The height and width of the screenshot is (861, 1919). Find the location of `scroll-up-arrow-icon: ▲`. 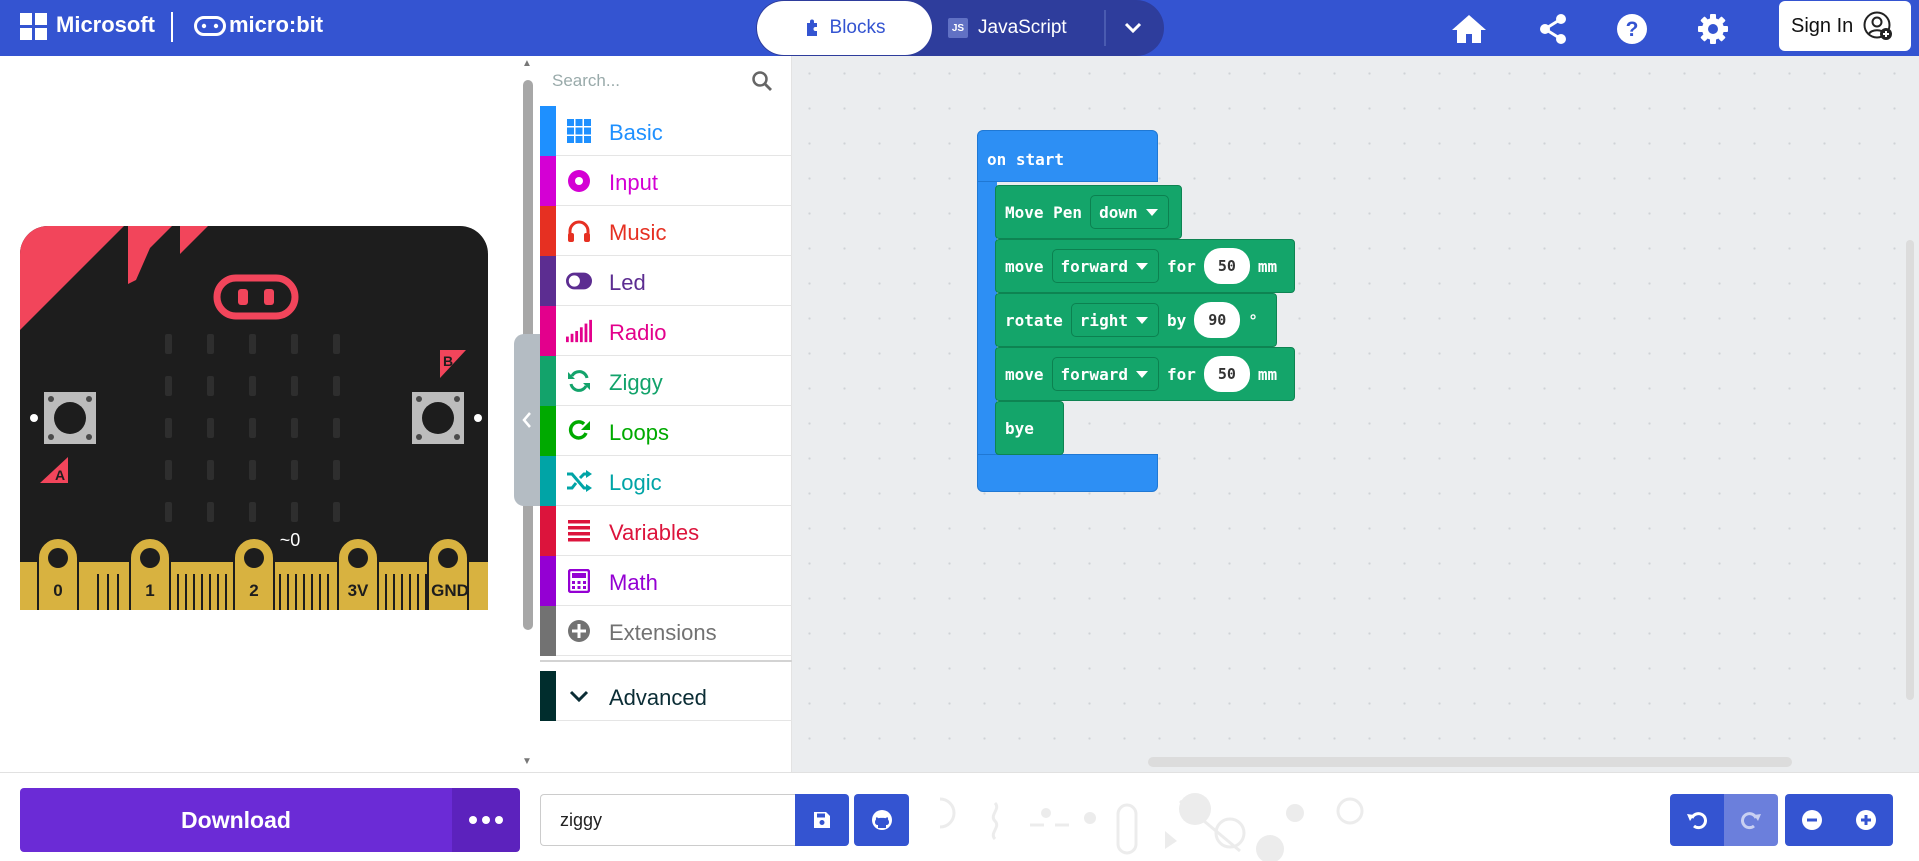

scroll-up-arrow-icon: ▲ is located at coordinates (527, 63).